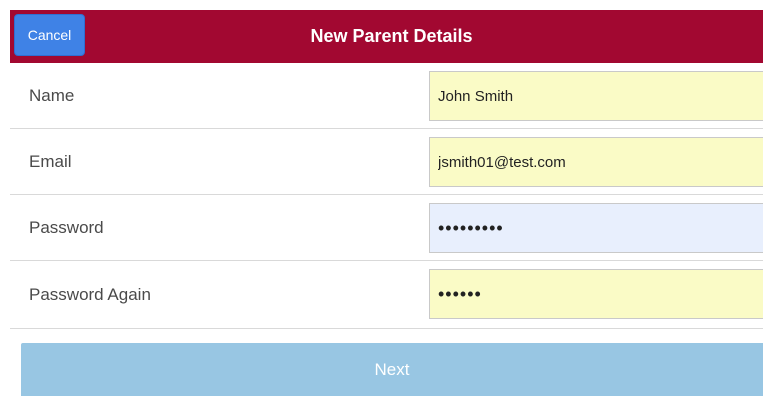 This screenshot has height=396, width=763. I want to click on password-field, so click(596, 228).